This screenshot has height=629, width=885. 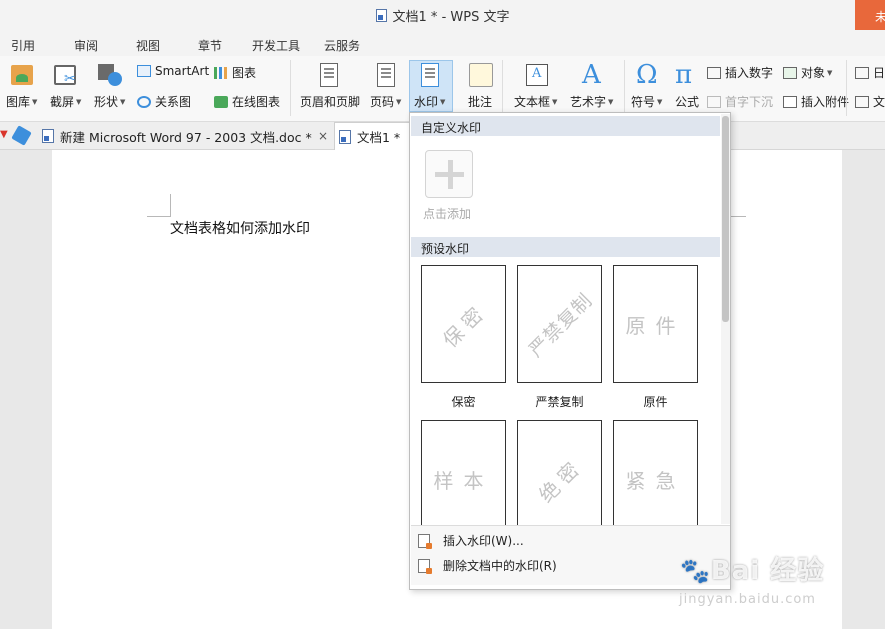 What do you see at coordinates (532, 102) in the screenshot?
I see `textbox-label: 文本框` at bounding box center [532, 102].